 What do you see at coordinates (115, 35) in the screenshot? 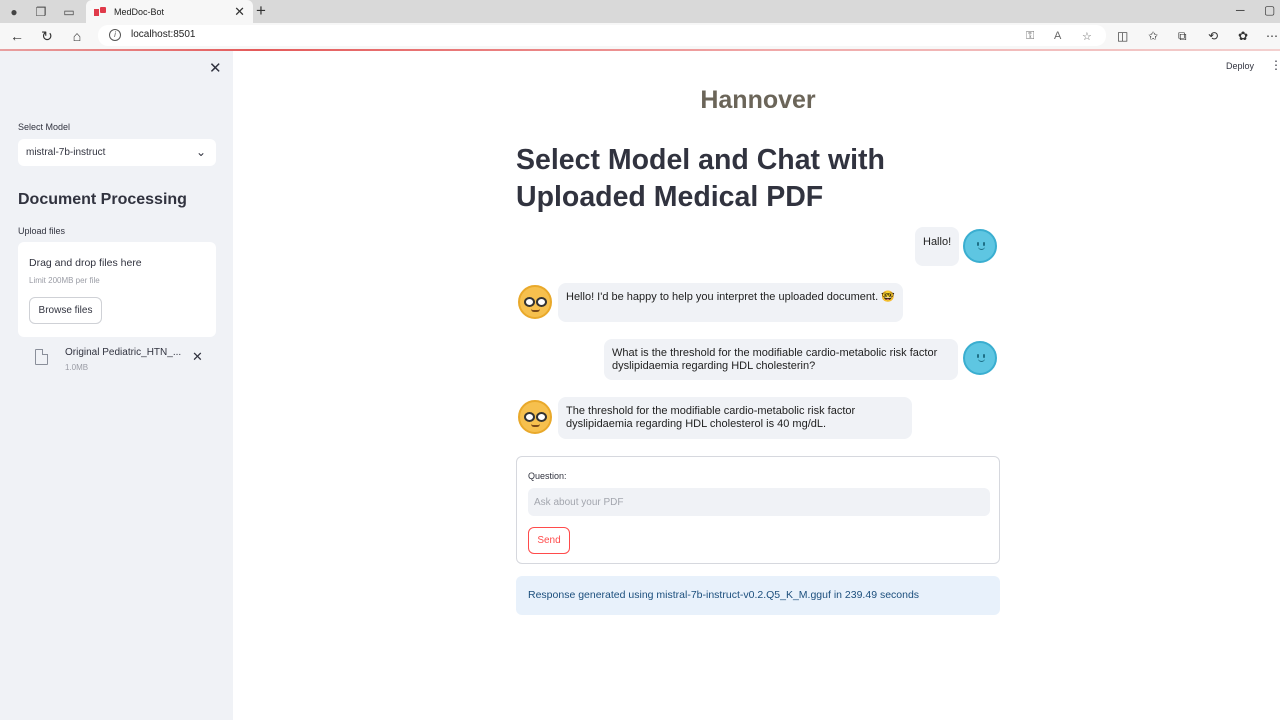
I see `site-info-icon: i` at bounding box center [115, 35].